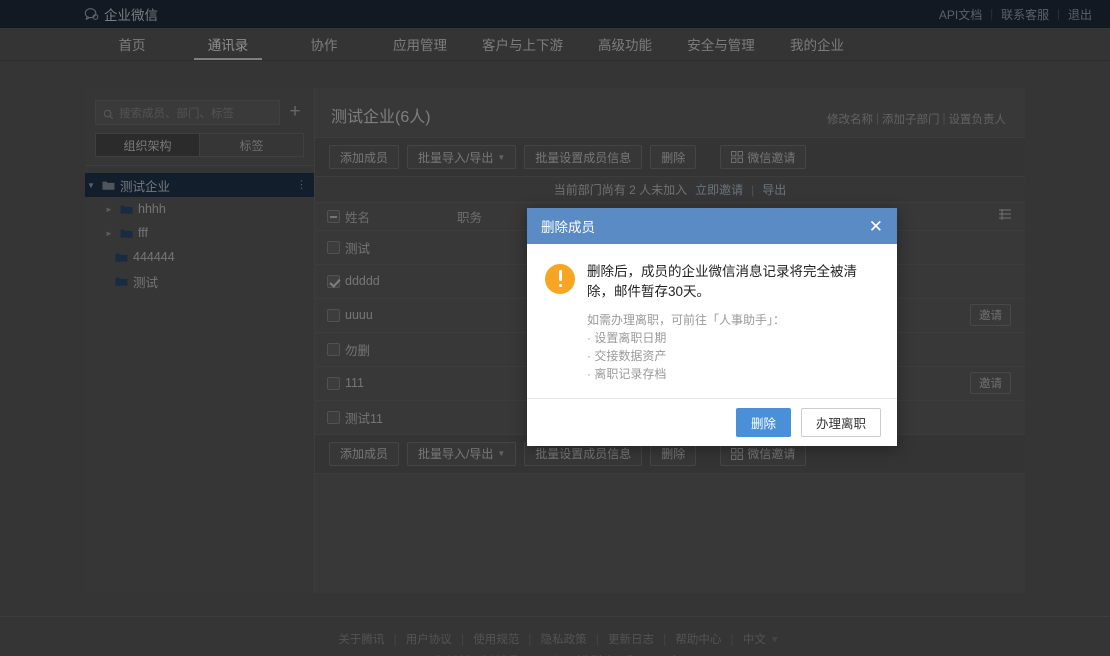  What do you see at coordinates (774, 189) in the screenshot?
I see `export-link: 导出` at bounding box center [774, 189].